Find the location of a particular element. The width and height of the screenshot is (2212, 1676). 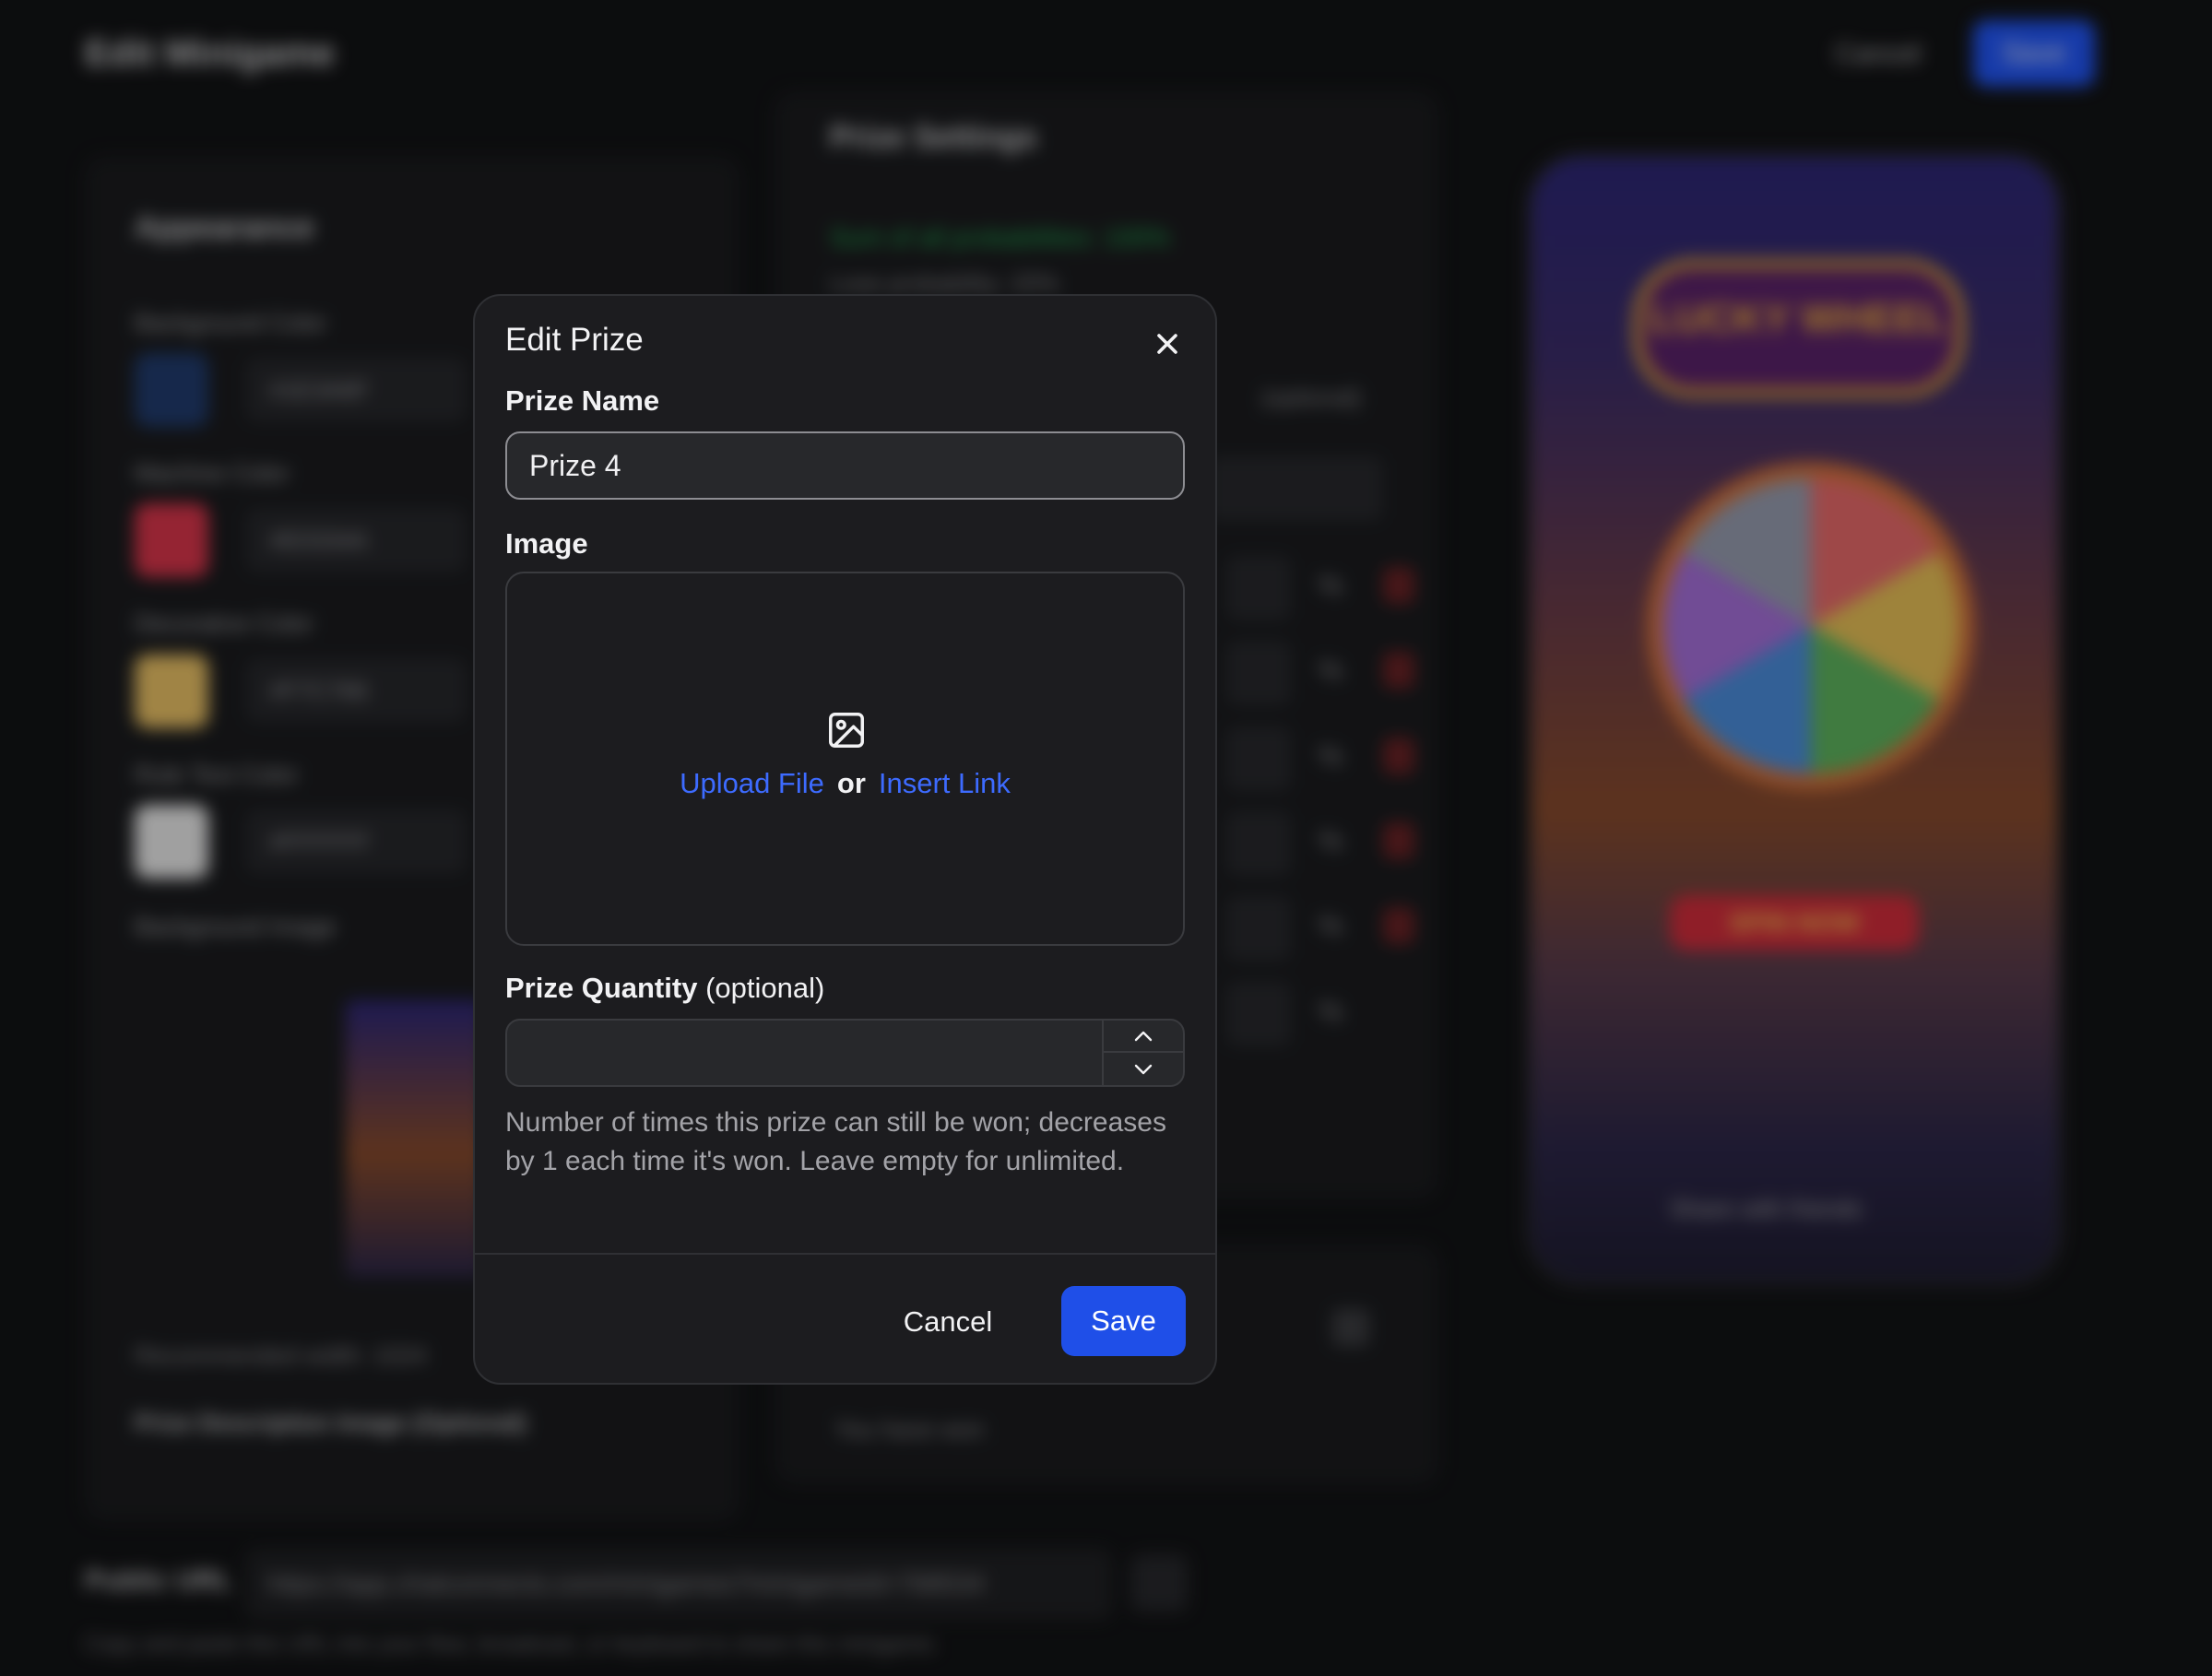

save-button: Save is located at coordinates (1123, 1321).